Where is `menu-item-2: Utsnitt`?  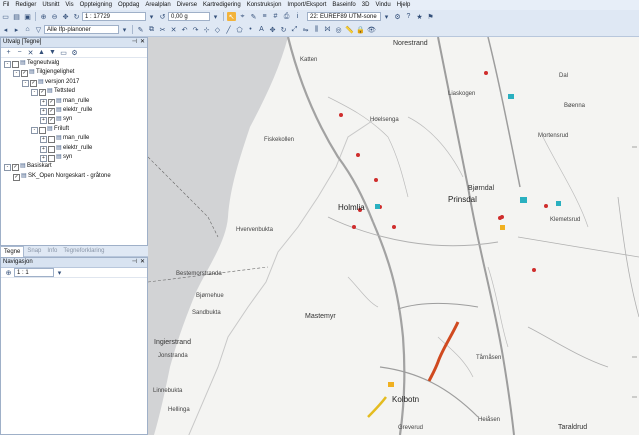 menu-item-2: Utsnitt is located at coordinates (50, 5).